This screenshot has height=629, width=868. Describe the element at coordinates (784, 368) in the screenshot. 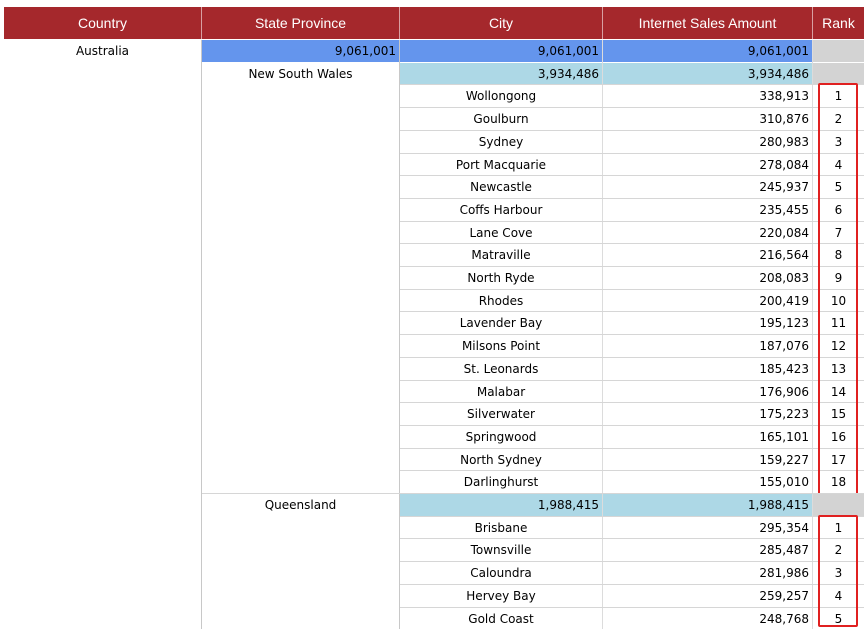

I see `city-sales-amount: 185,423` at that location.